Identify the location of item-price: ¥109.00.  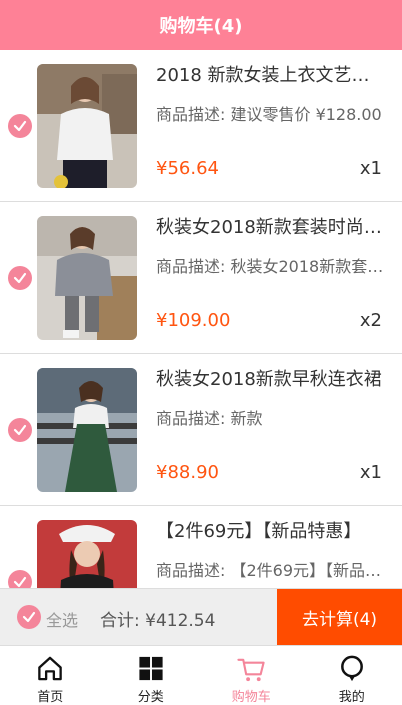
(193, 320).